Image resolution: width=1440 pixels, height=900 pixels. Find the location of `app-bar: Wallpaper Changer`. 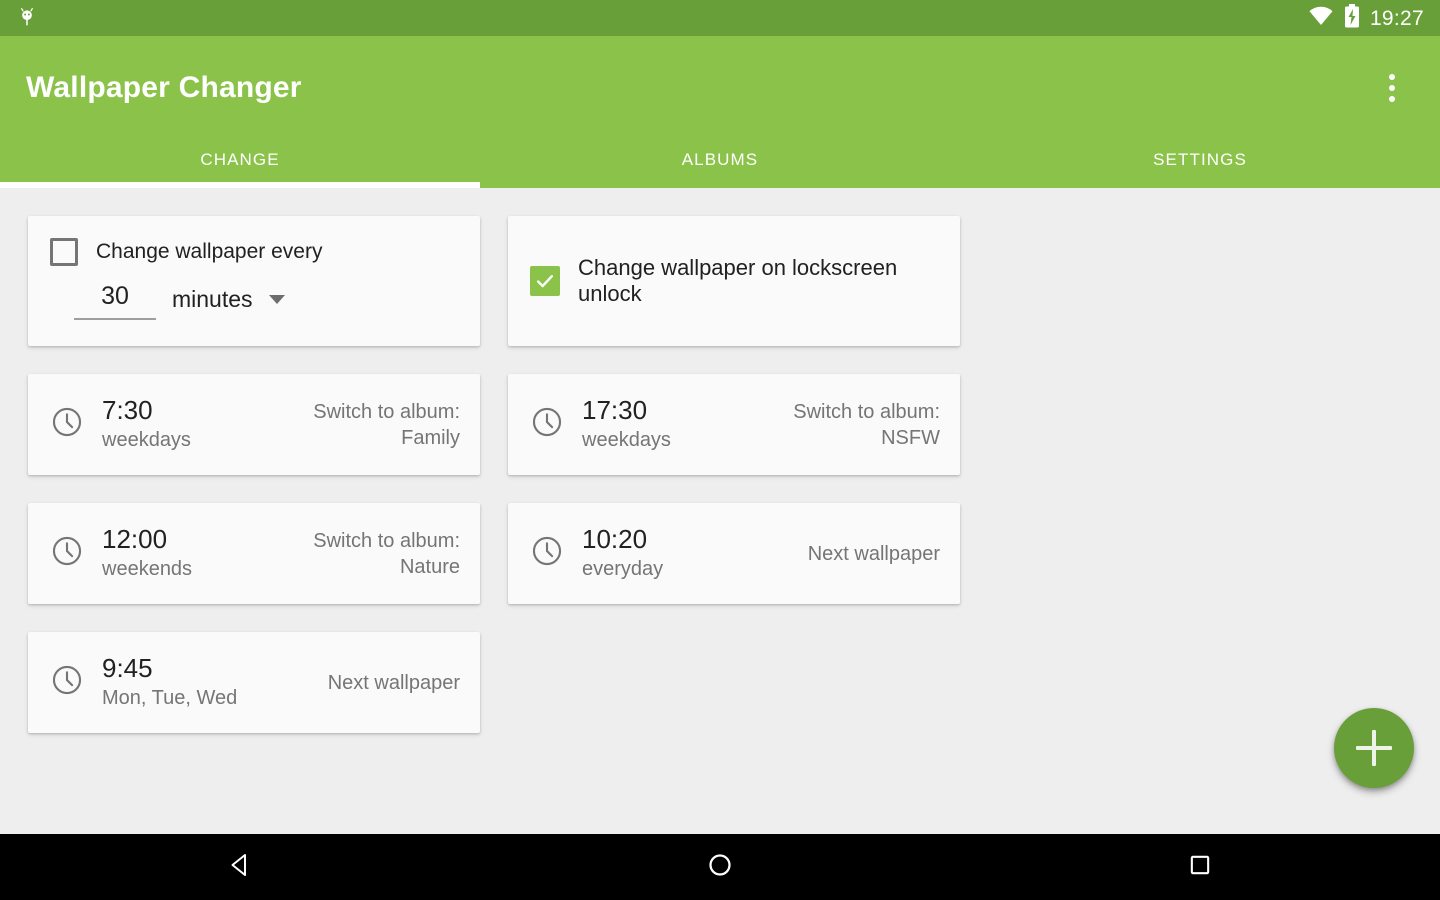

app-bar: Wallpaper Changer is located at coordinates (720, 88).